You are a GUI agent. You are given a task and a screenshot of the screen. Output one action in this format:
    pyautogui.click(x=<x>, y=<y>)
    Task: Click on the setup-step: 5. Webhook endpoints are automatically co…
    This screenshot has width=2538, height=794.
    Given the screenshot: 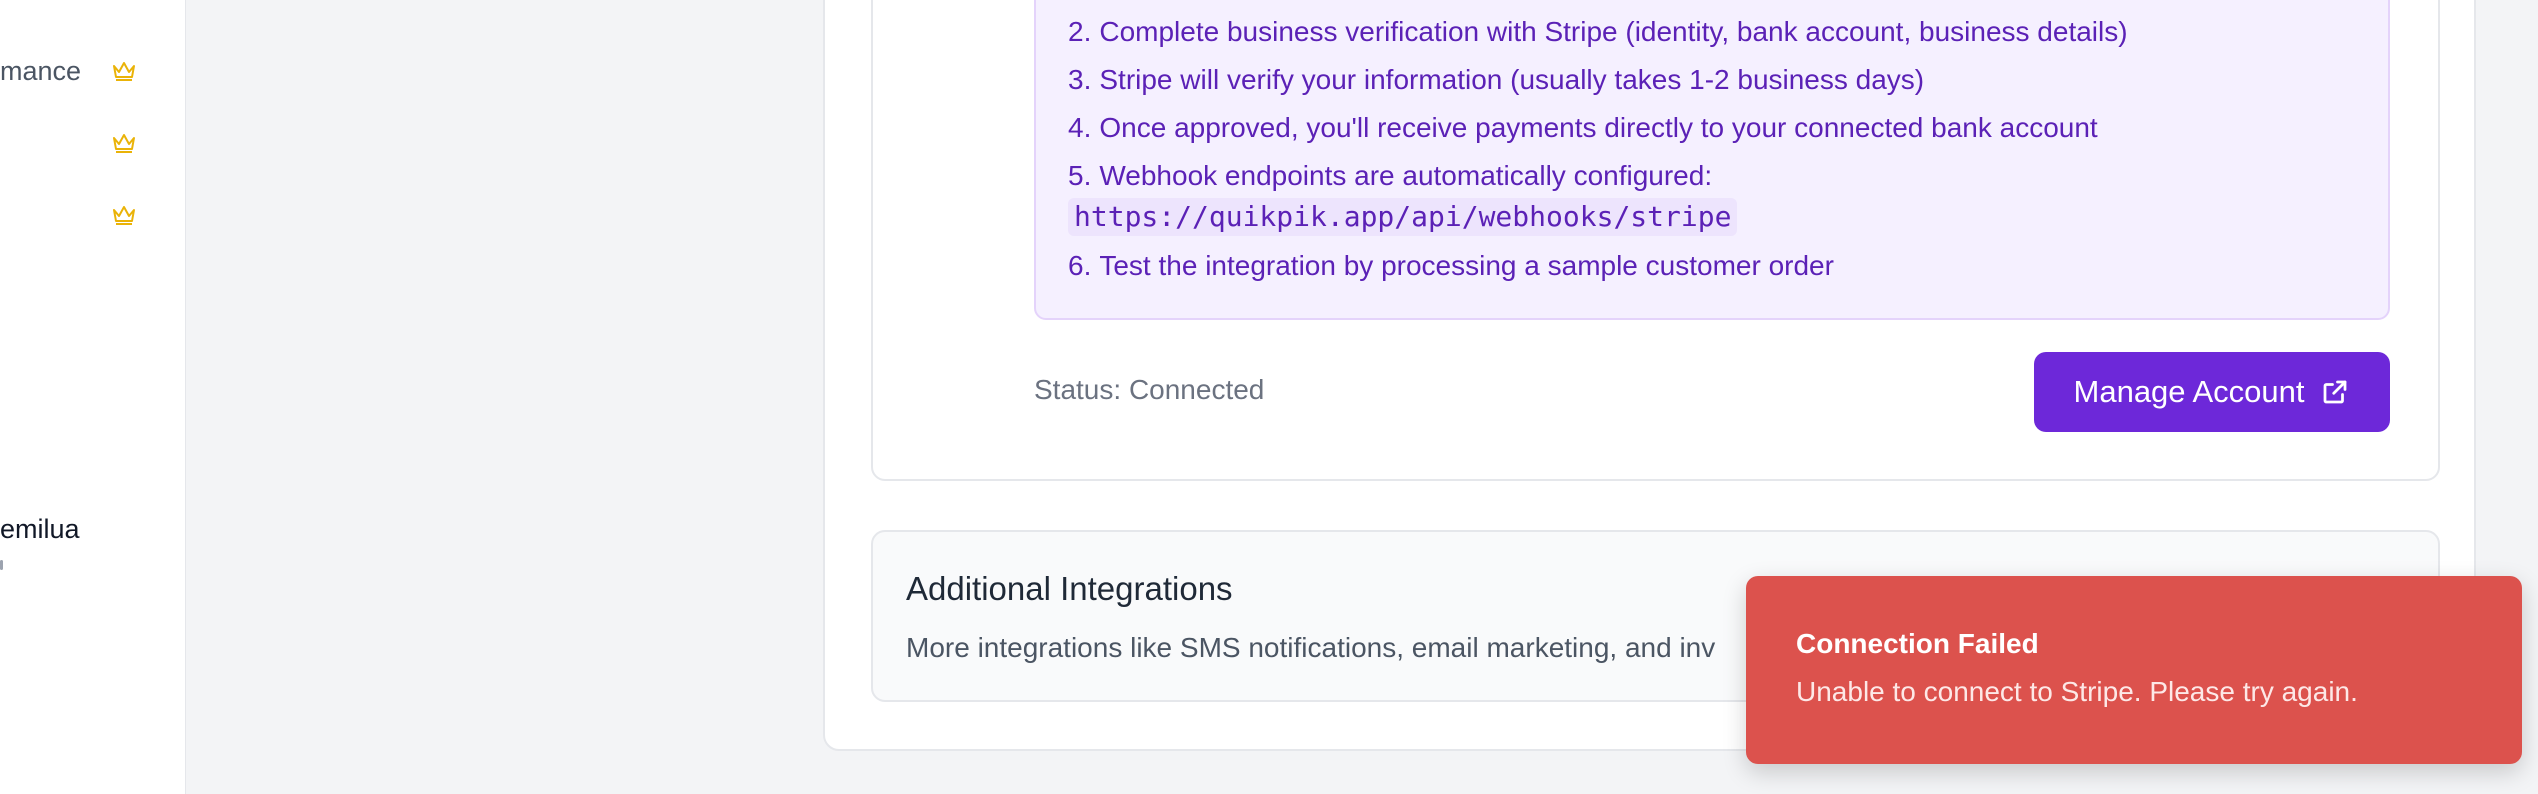 What is the action you would take?
    pyautogui.click(x=1390, y=175)
    